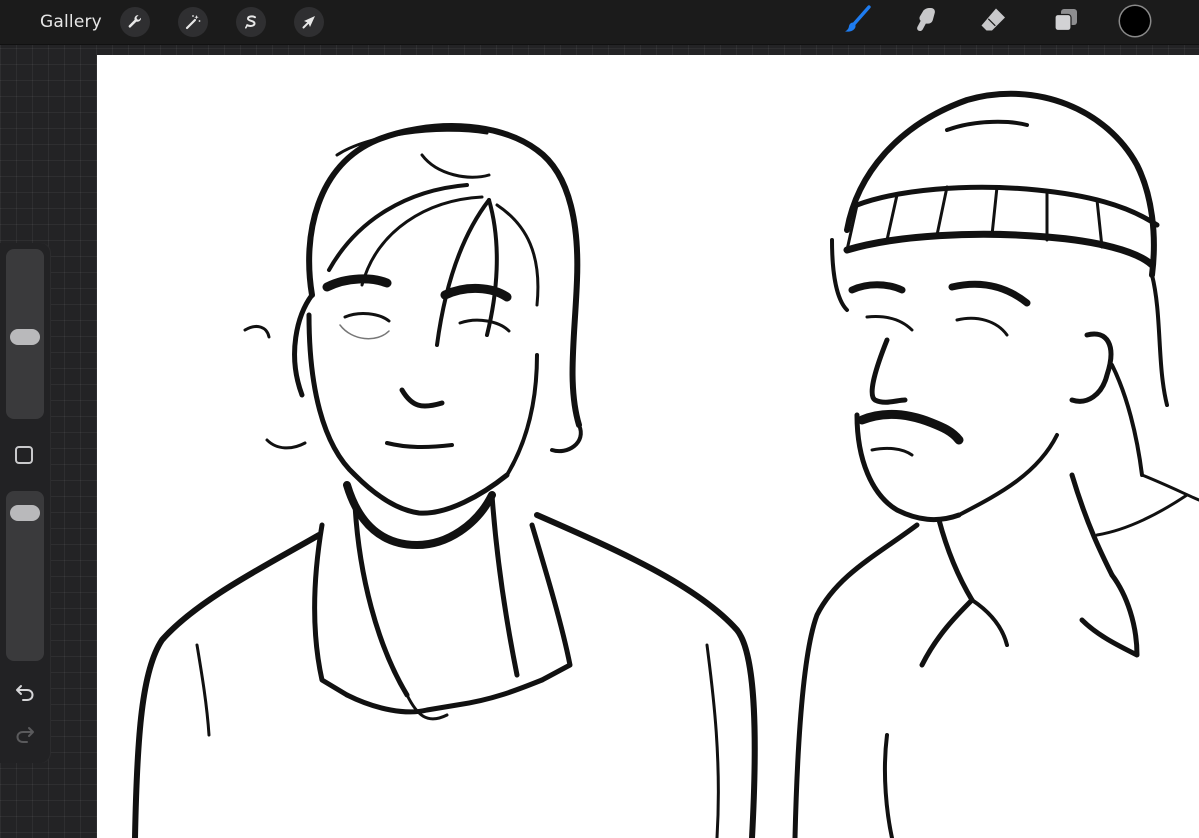 The height and width of the screenshot is (838, 1199). I want to click on selection-button, so click(251, 22).